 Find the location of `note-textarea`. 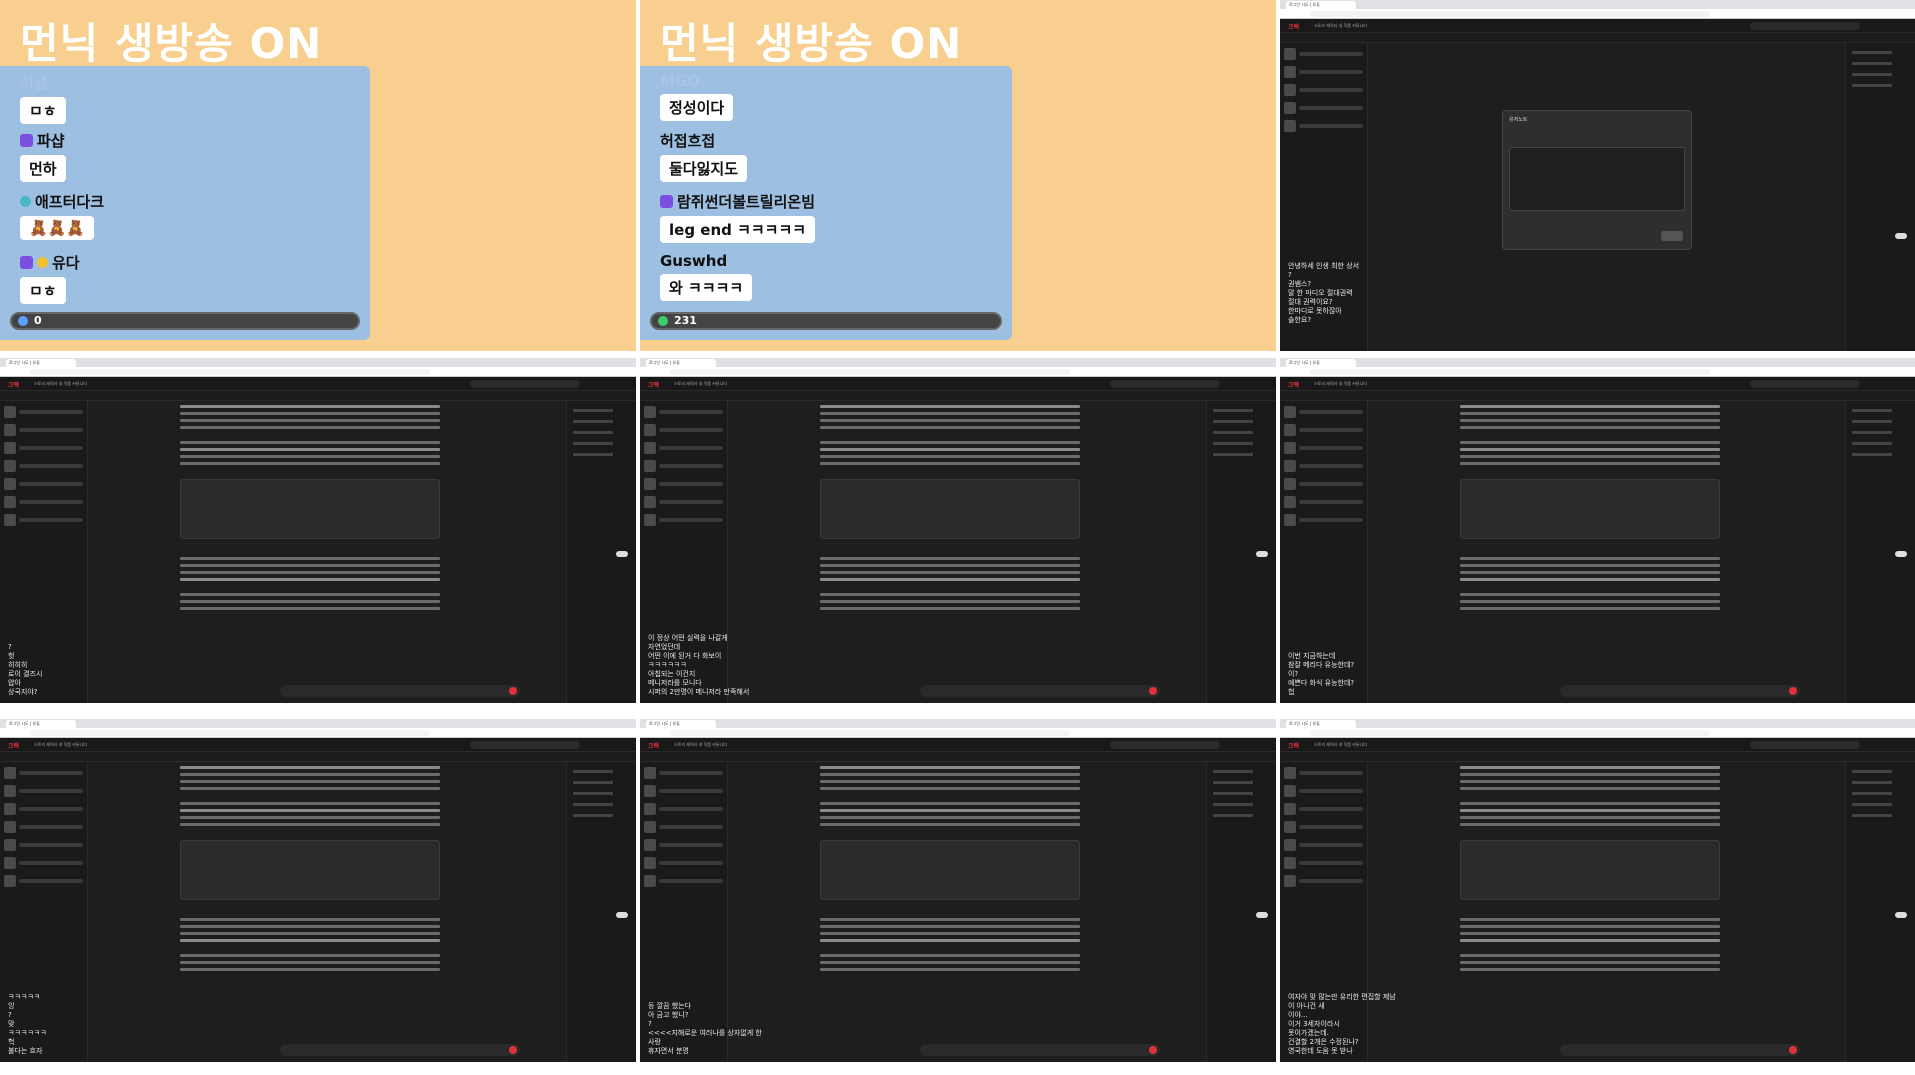

note-textarea is located at coordinates (1597, 179).